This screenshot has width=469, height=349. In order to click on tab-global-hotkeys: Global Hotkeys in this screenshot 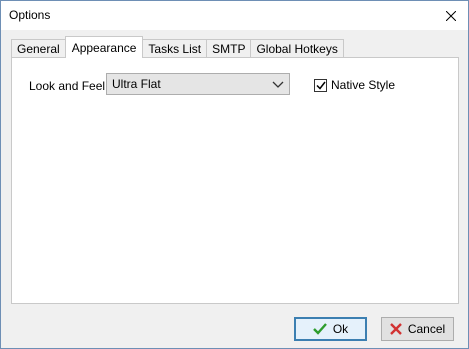, I will do `click(297, 48)`.